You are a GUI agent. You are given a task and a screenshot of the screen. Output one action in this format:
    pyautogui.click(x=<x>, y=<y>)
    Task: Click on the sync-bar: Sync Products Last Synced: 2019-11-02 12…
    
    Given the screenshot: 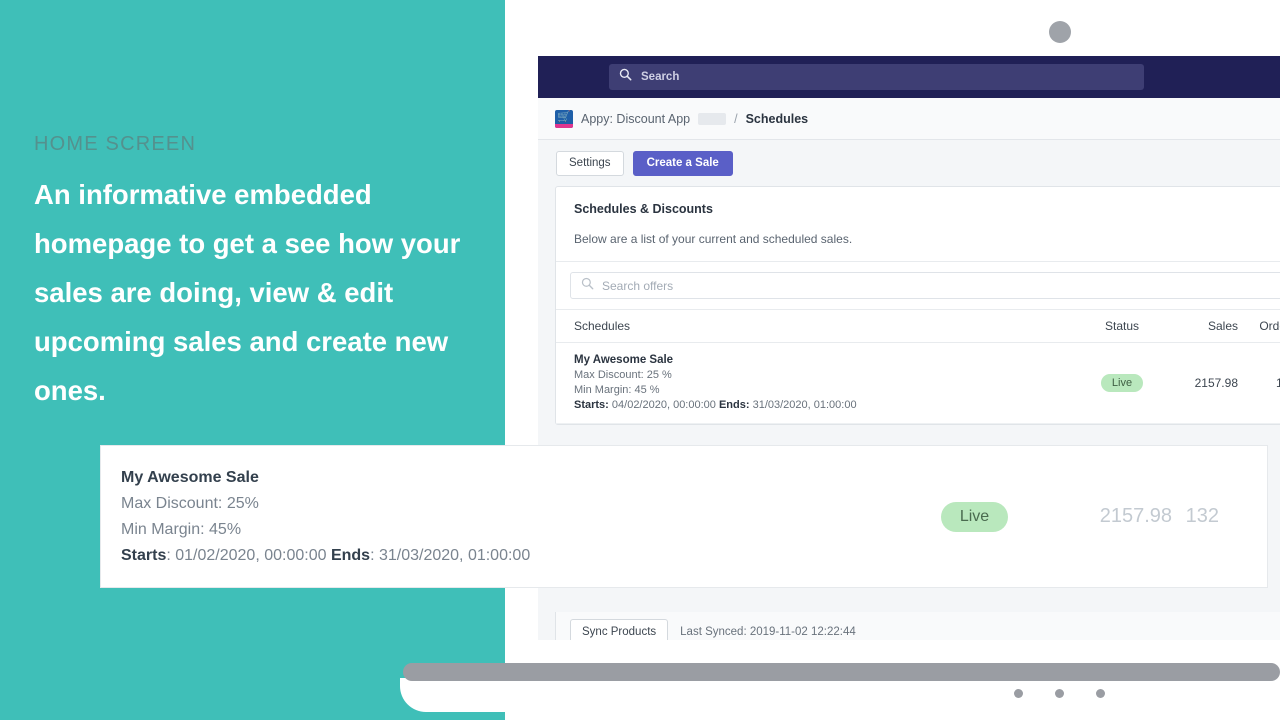 What is the action you would take?
    pyautogui.click(x=917, y=626)
    